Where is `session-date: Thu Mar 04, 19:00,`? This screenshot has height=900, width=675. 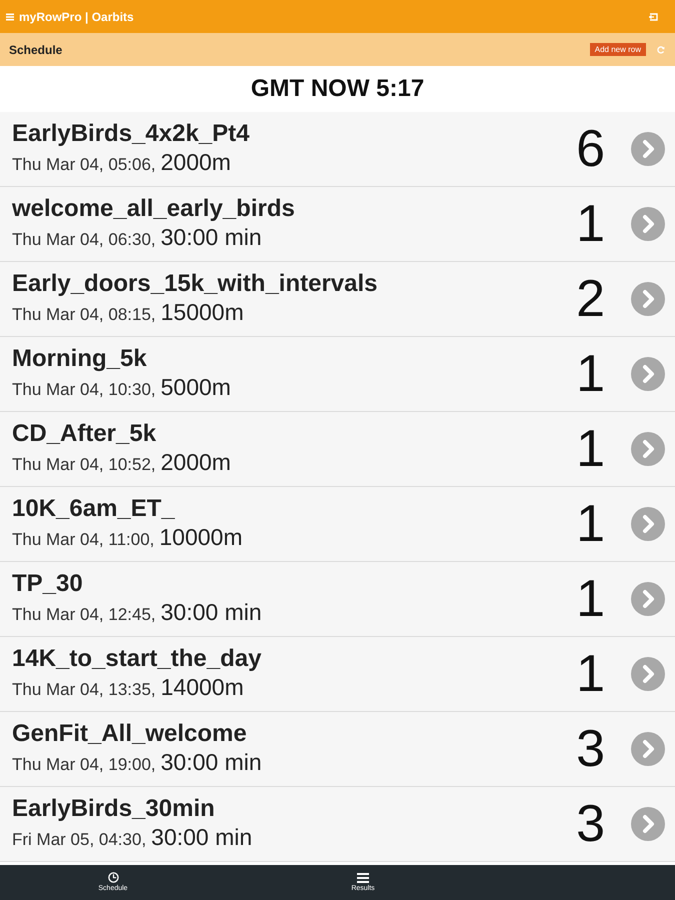 session-date: Thu Mar 04, 19:00, is located at coordinates (84, 765).